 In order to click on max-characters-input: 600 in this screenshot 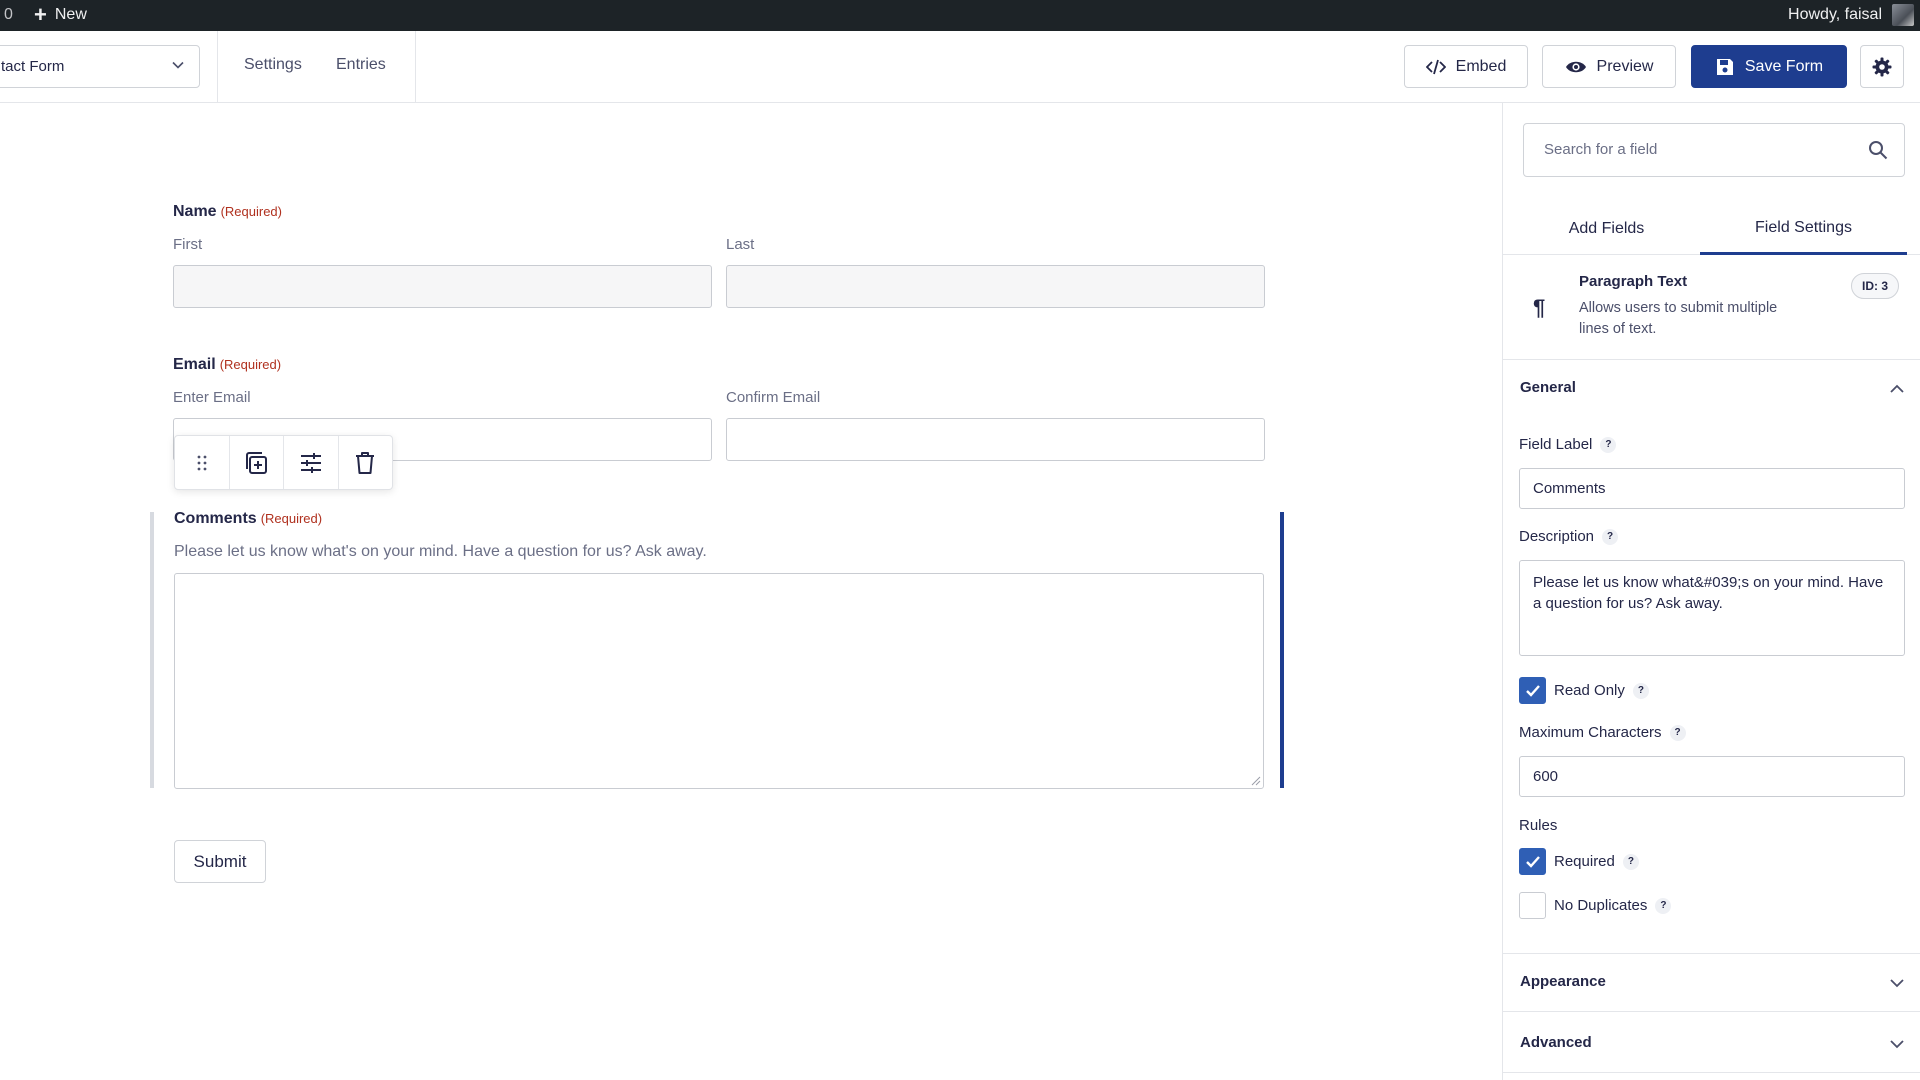, I will do `click(1712, 776)`.